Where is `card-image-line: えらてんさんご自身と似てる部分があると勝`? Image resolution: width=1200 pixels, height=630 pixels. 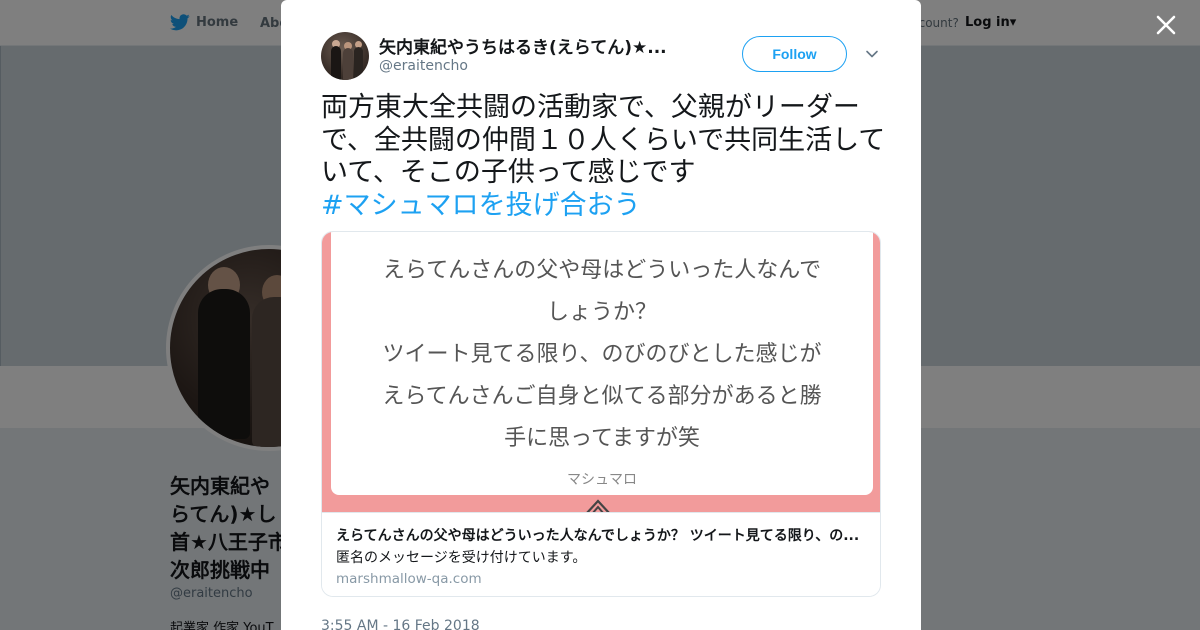 card-image-line: えらてんさんご自身と似てる部分があると勝 is located at coordinates (602, 396).